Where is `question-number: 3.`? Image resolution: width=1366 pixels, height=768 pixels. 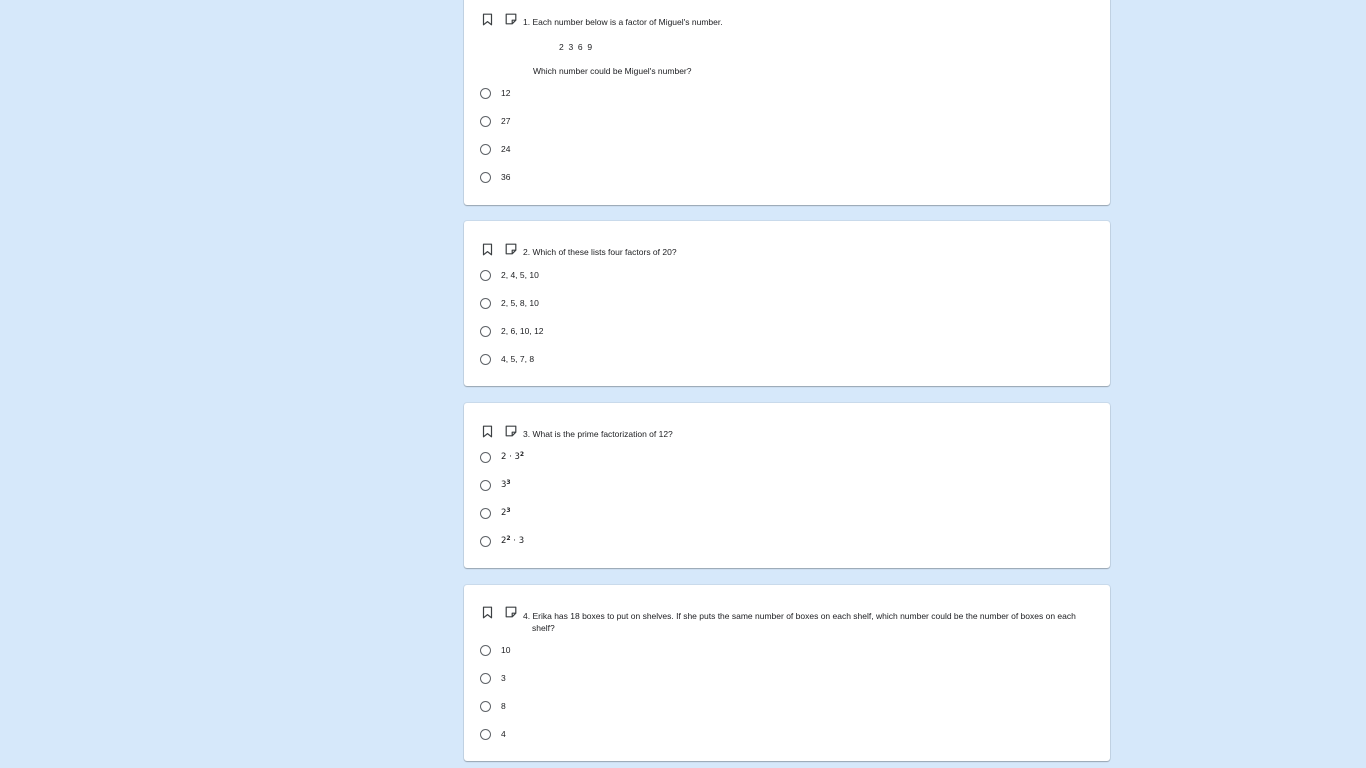 question-number: 3. is located at coordinates (527, 434).